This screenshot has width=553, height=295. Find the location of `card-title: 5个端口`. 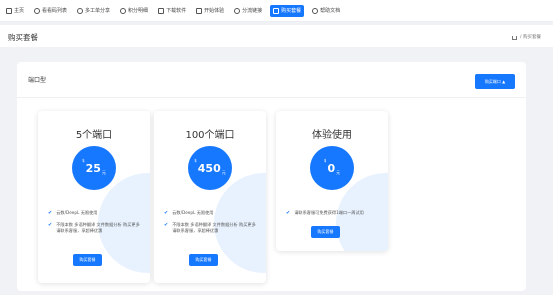

card-title: 5个端口 is located at coordinates (94, 135).